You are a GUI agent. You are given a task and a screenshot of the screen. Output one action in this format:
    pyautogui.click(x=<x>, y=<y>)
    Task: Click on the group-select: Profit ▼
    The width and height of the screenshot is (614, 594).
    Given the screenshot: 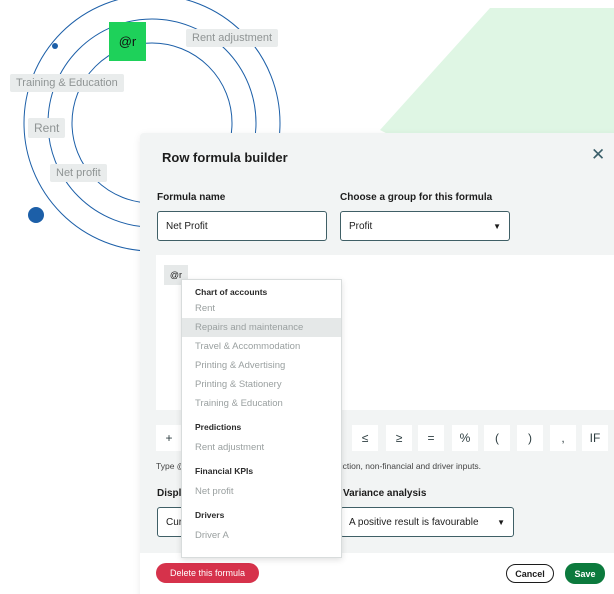 What is the action you would take?
    pyautogui.click(x=425, y=226)
    